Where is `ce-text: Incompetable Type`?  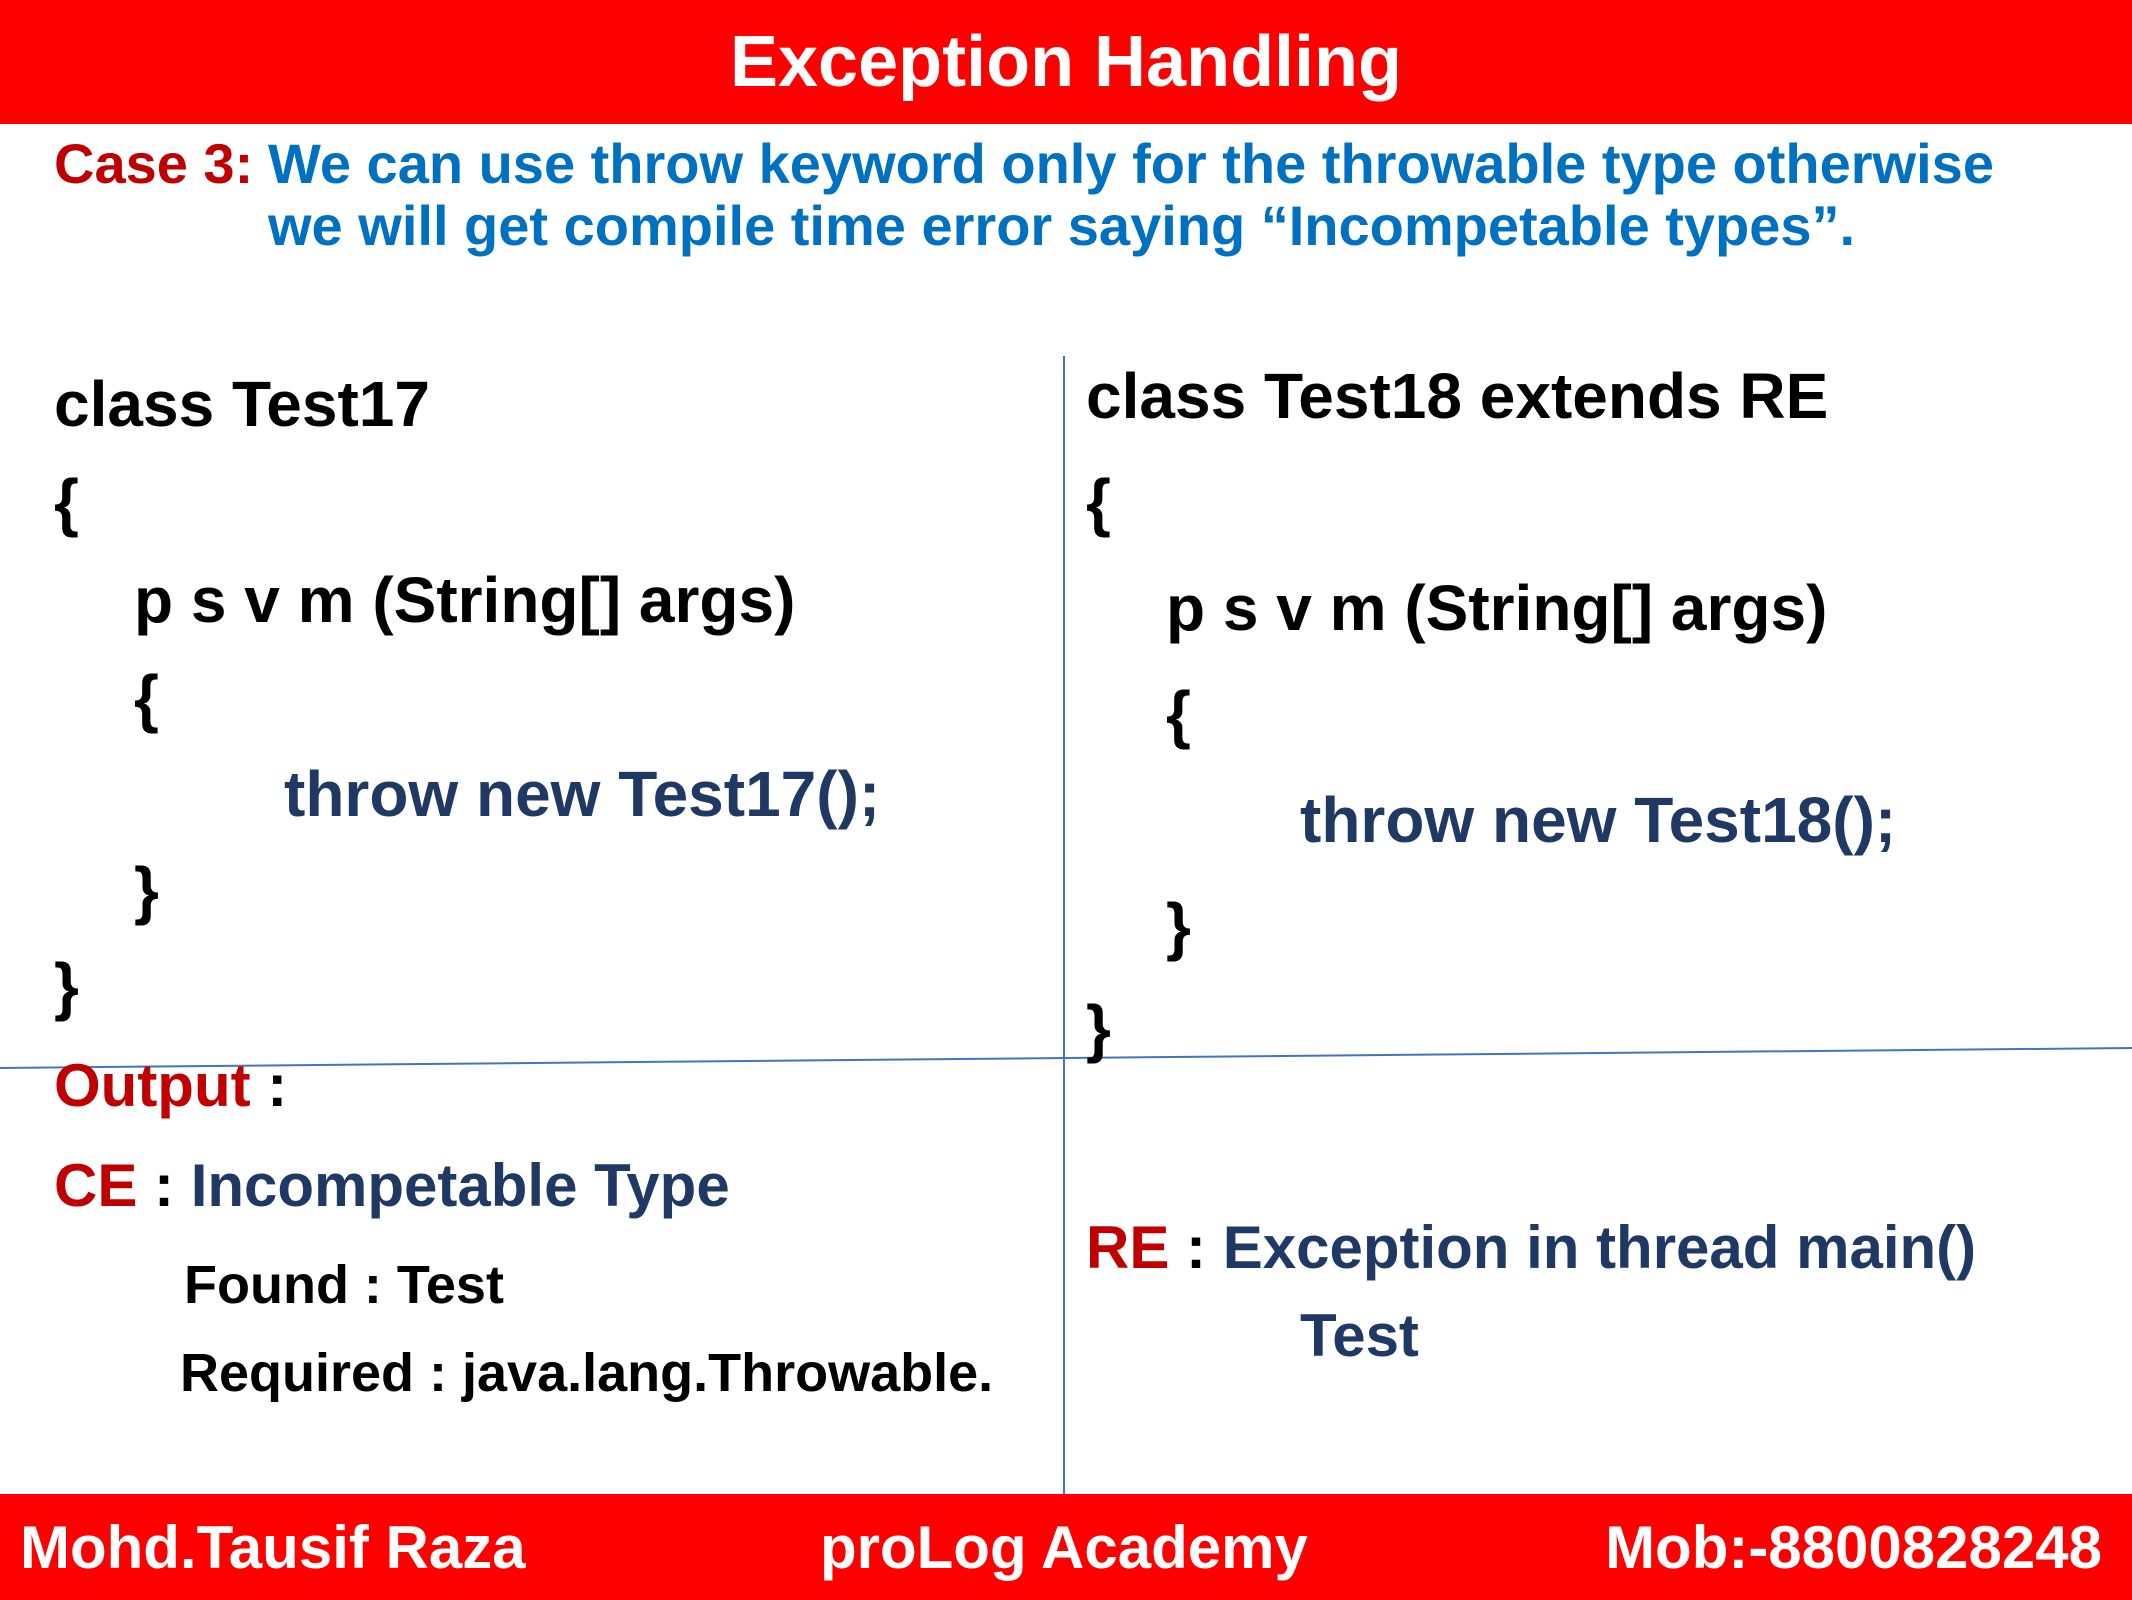 ce-text: Incompetable Type is located at coordinates (460, 1185).